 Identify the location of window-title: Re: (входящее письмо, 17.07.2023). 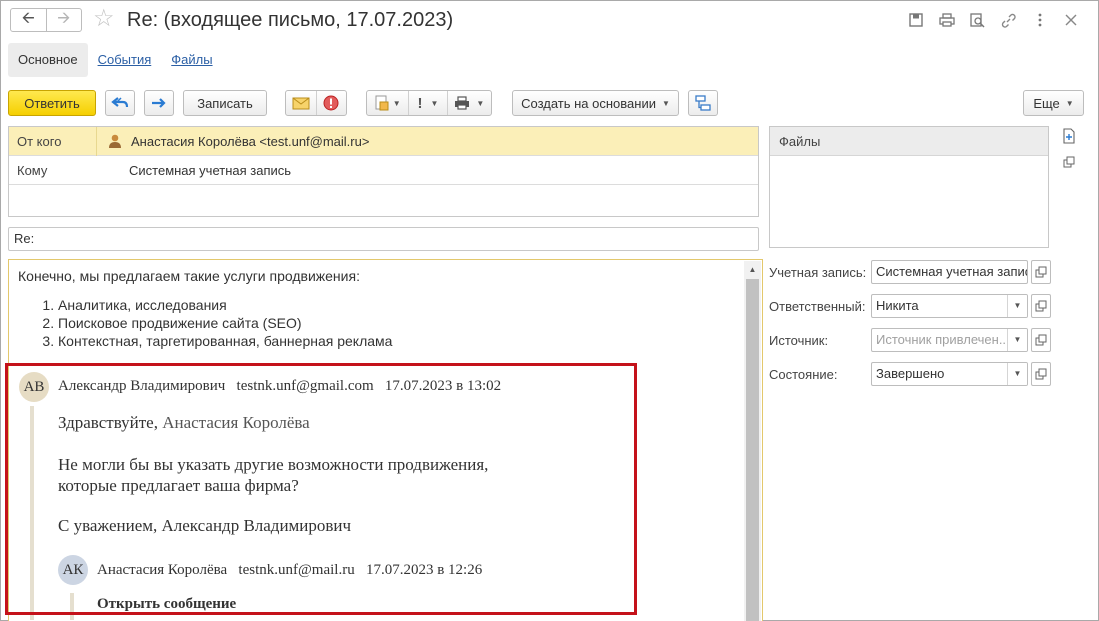
(290, 20).